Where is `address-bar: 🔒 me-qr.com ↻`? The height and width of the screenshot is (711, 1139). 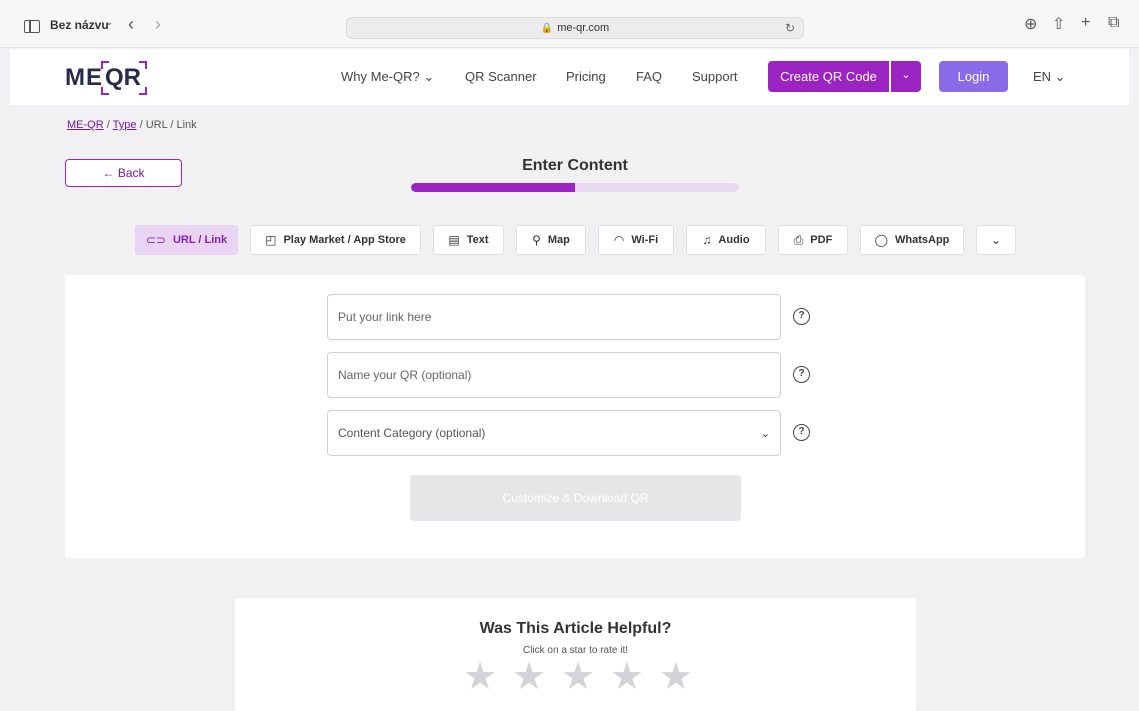
address-bar: 🔒 me-qr.com ↻ is located at coordinates (575, 28).